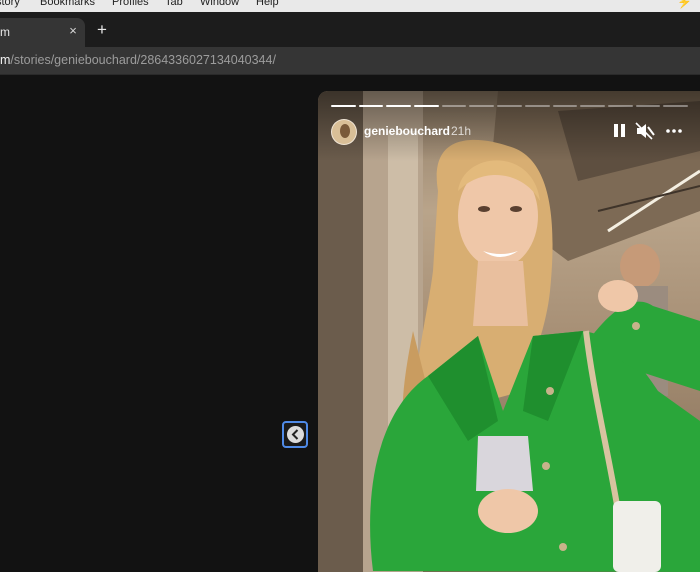 Image resolution: width=700 pixels, height=572 pixels. What do you see at coordinates (620, 131) in the screenshot?
I see `pause-icon` at bounding box center [620, 131].